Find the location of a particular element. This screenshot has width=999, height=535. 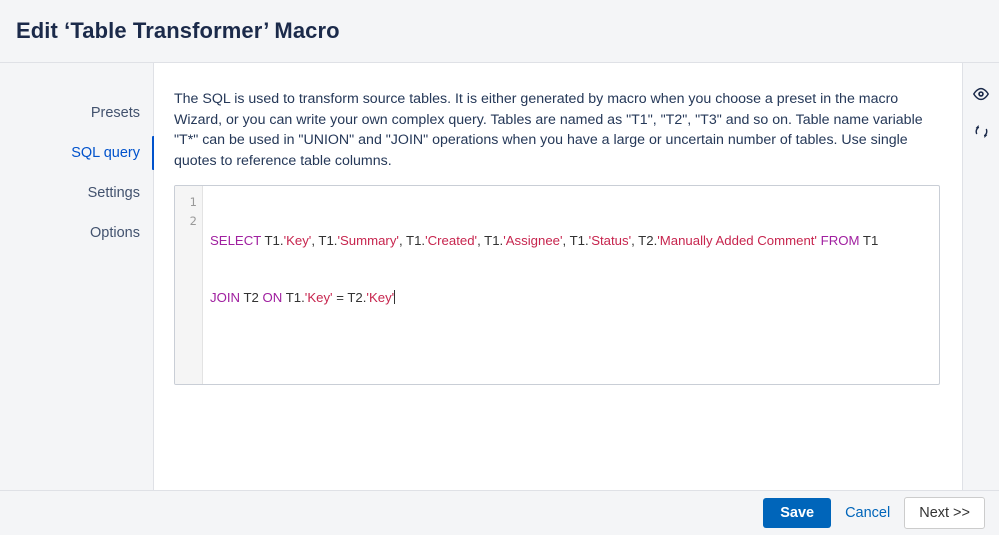

next-button: Next >> is located at coordinates (944, 513).